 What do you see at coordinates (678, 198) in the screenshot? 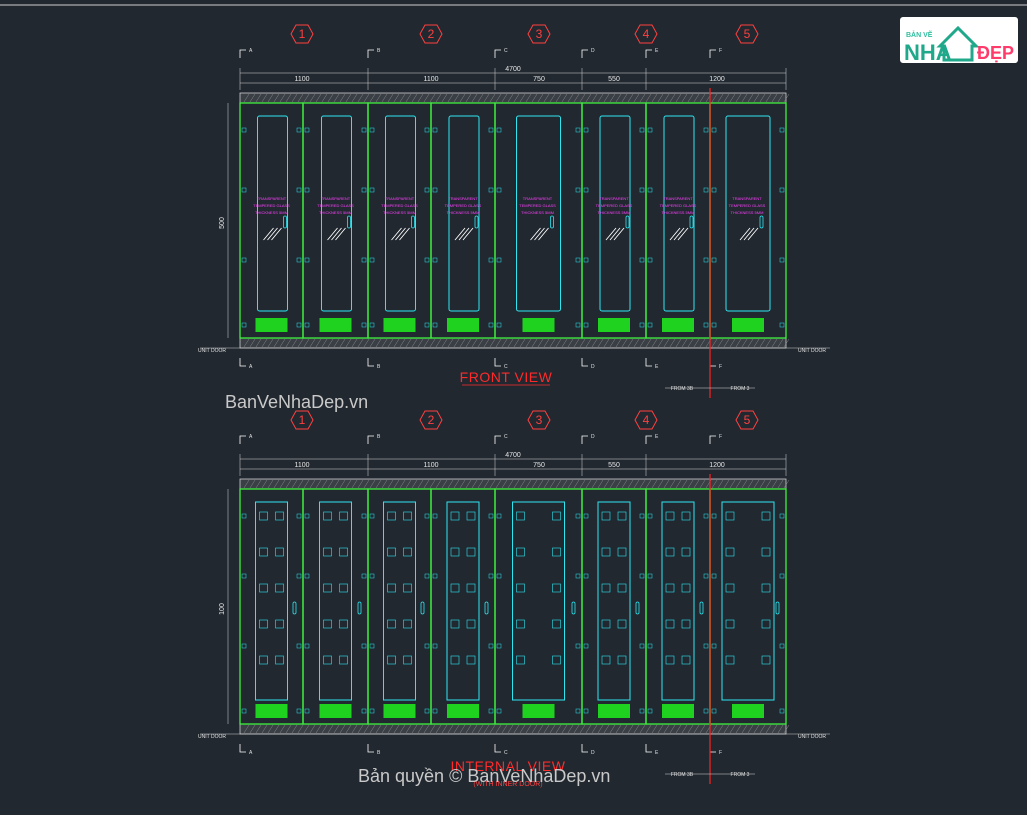
I see `glass-label: TRANSPARENT` at bounding box center [678, 198].